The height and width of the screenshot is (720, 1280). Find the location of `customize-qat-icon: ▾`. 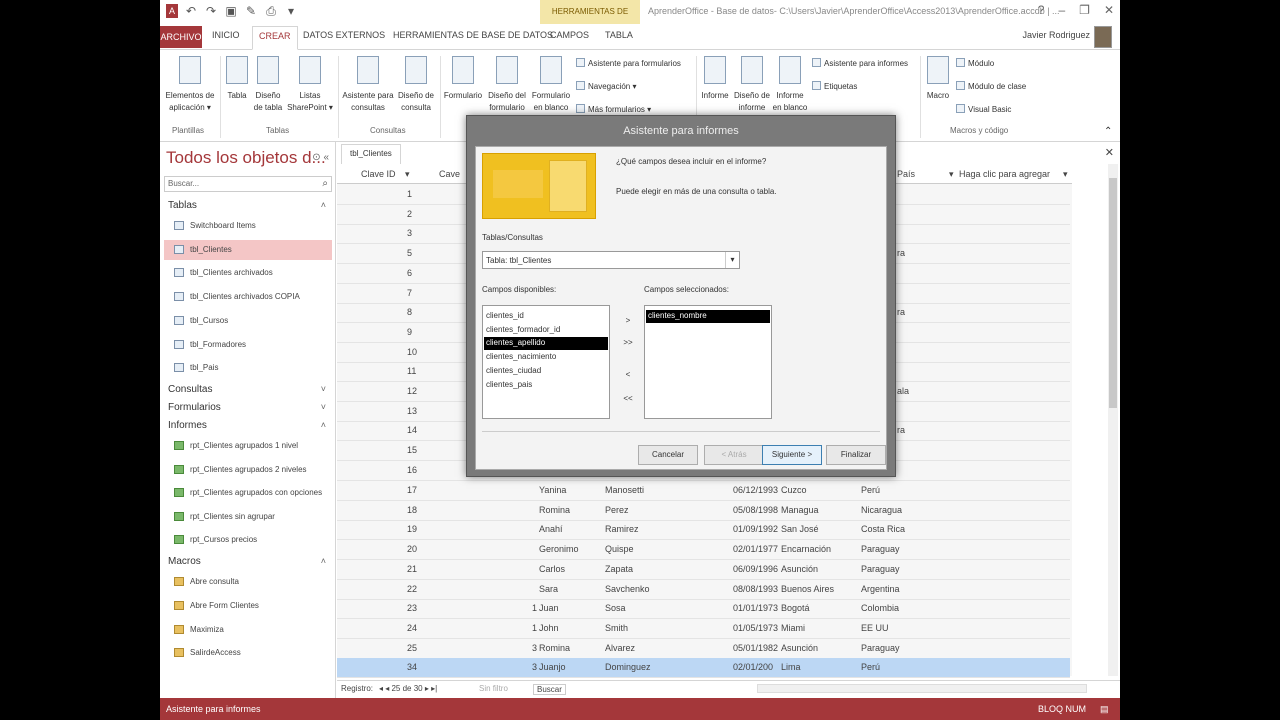

customize-qat-icon: ▾ is located at coordinates (291, 11).